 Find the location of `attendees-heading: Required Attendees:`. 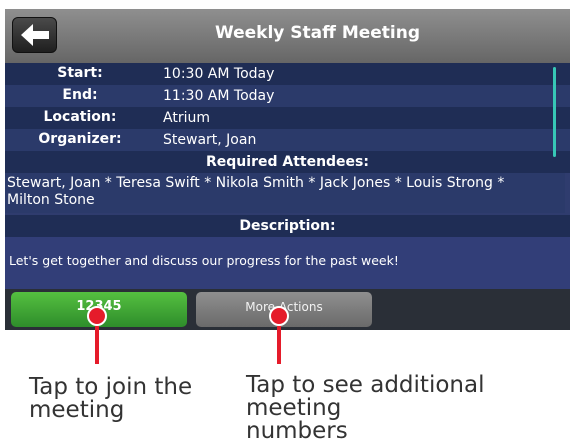

attendees-heading: Required Attendees: is located at coordinates (287, 162).